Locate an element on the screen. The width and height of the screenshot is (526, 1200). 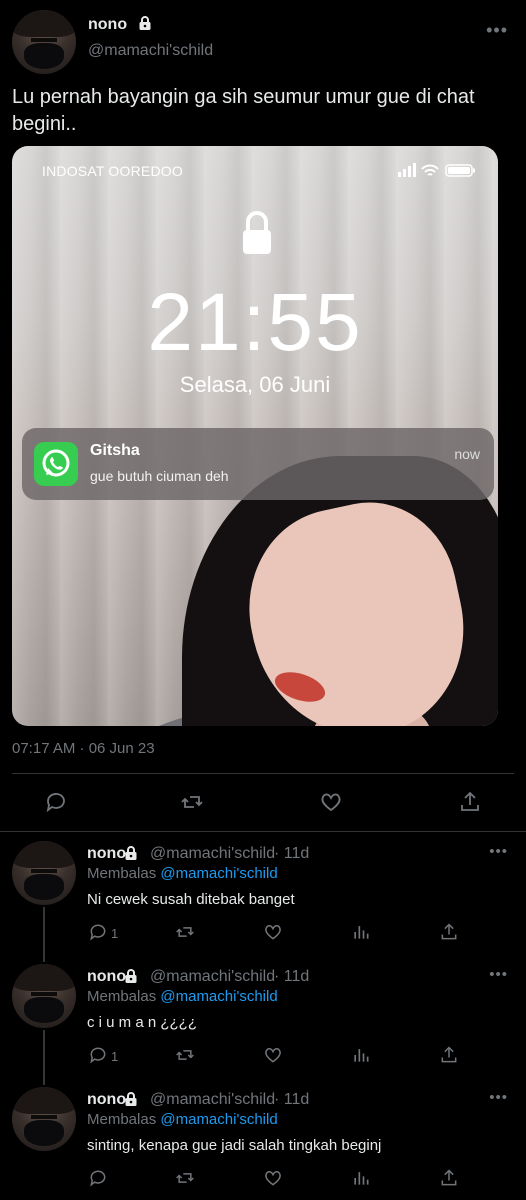
lock-screen-clock: 21:55 is located at coordinates (255, 322).